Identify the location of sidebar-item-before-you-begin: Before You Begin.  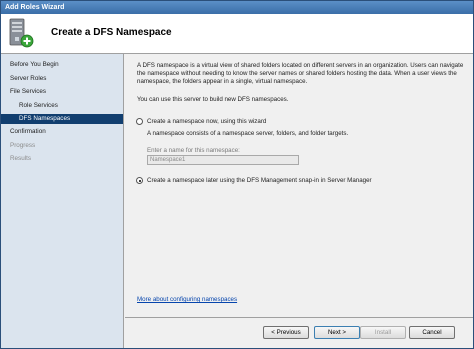
(62, 65).